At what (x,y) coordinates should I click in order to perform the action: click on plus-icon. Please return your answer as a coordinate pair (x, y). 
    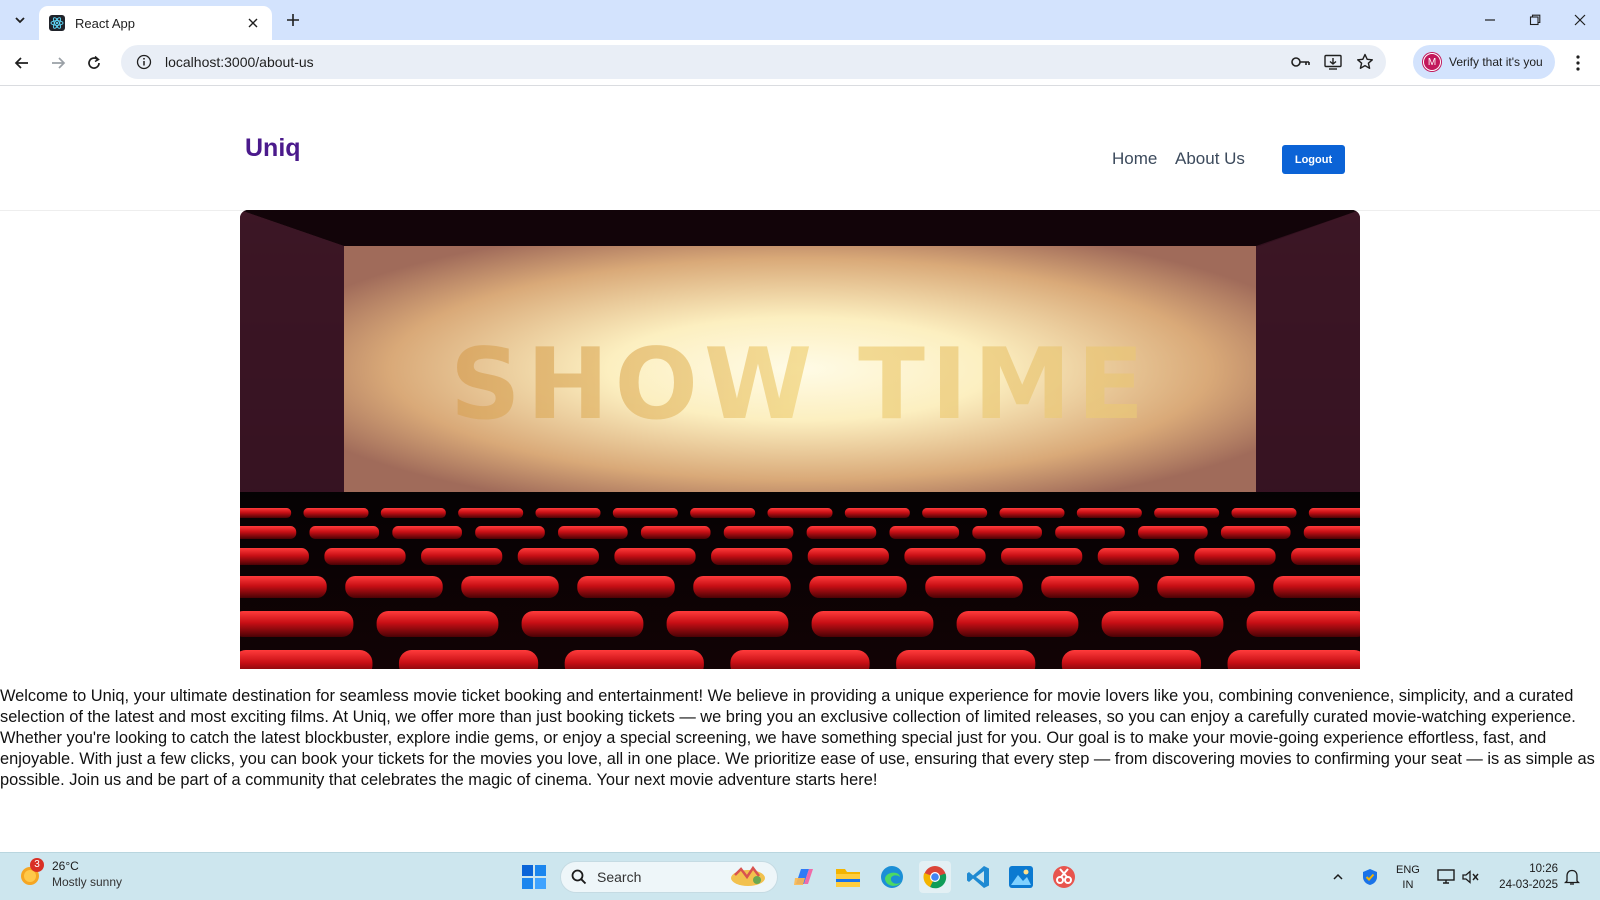
    Looking at the image, I should click on (293, 20).